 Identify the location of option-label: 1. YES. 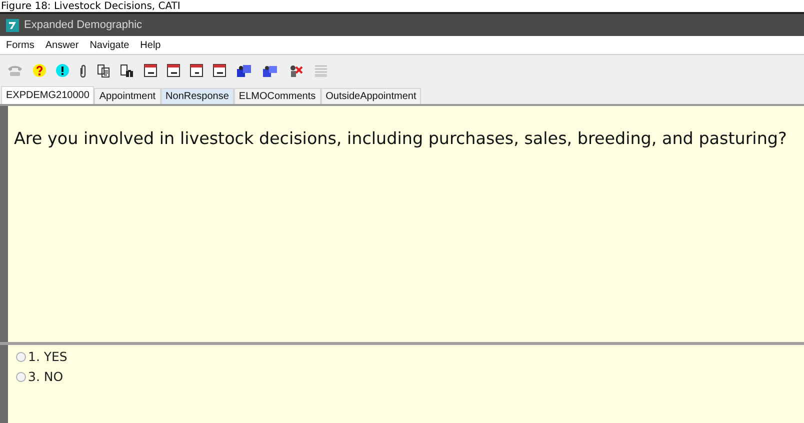
(48, 357).